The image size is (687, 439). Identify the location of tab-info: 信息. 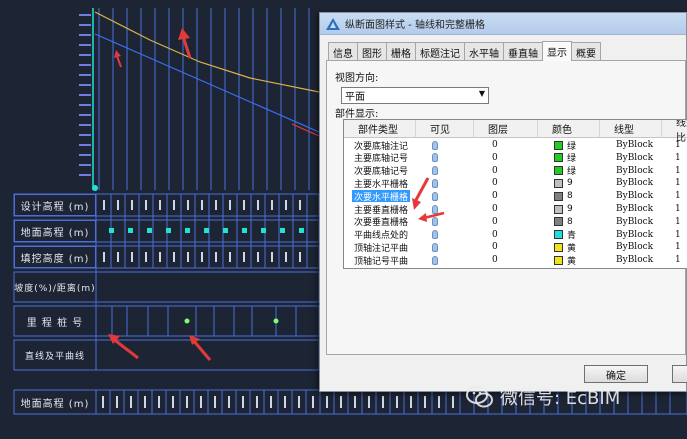
(343, 51).